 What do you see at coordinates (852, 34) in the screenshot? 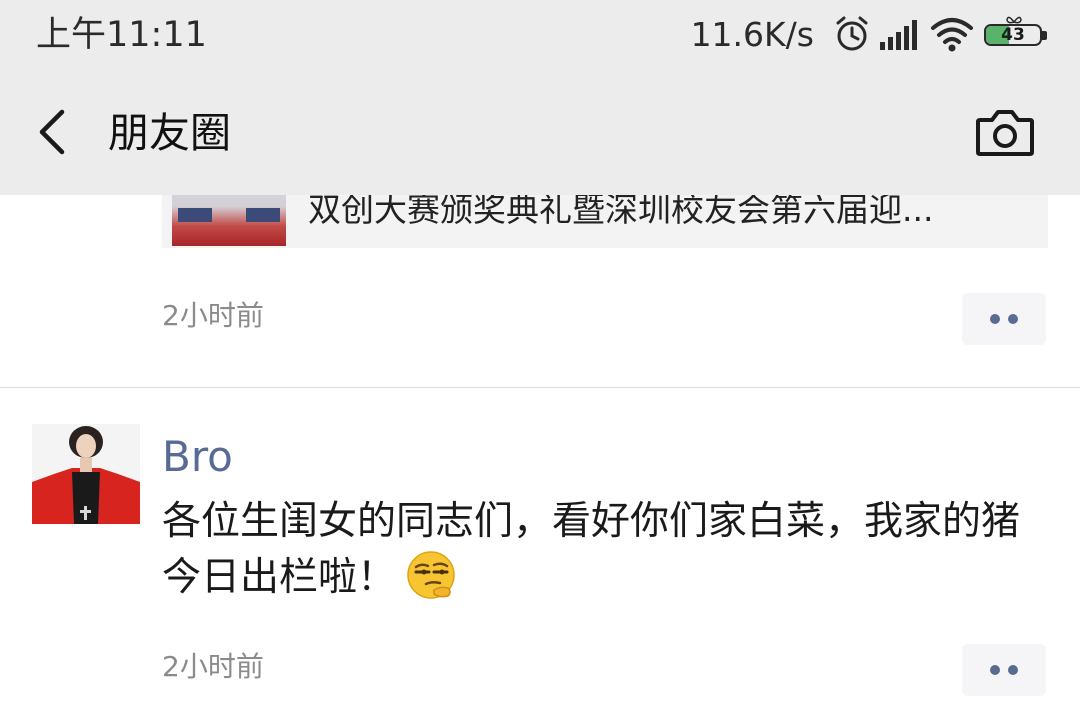
I see `alarm-icon` at bounding box center [852, 34].